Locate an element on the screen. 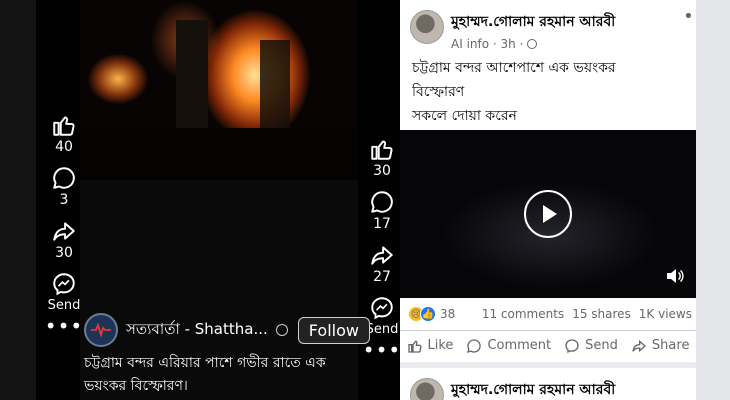  comment-button: 3 is located at coordinates (64, 189).